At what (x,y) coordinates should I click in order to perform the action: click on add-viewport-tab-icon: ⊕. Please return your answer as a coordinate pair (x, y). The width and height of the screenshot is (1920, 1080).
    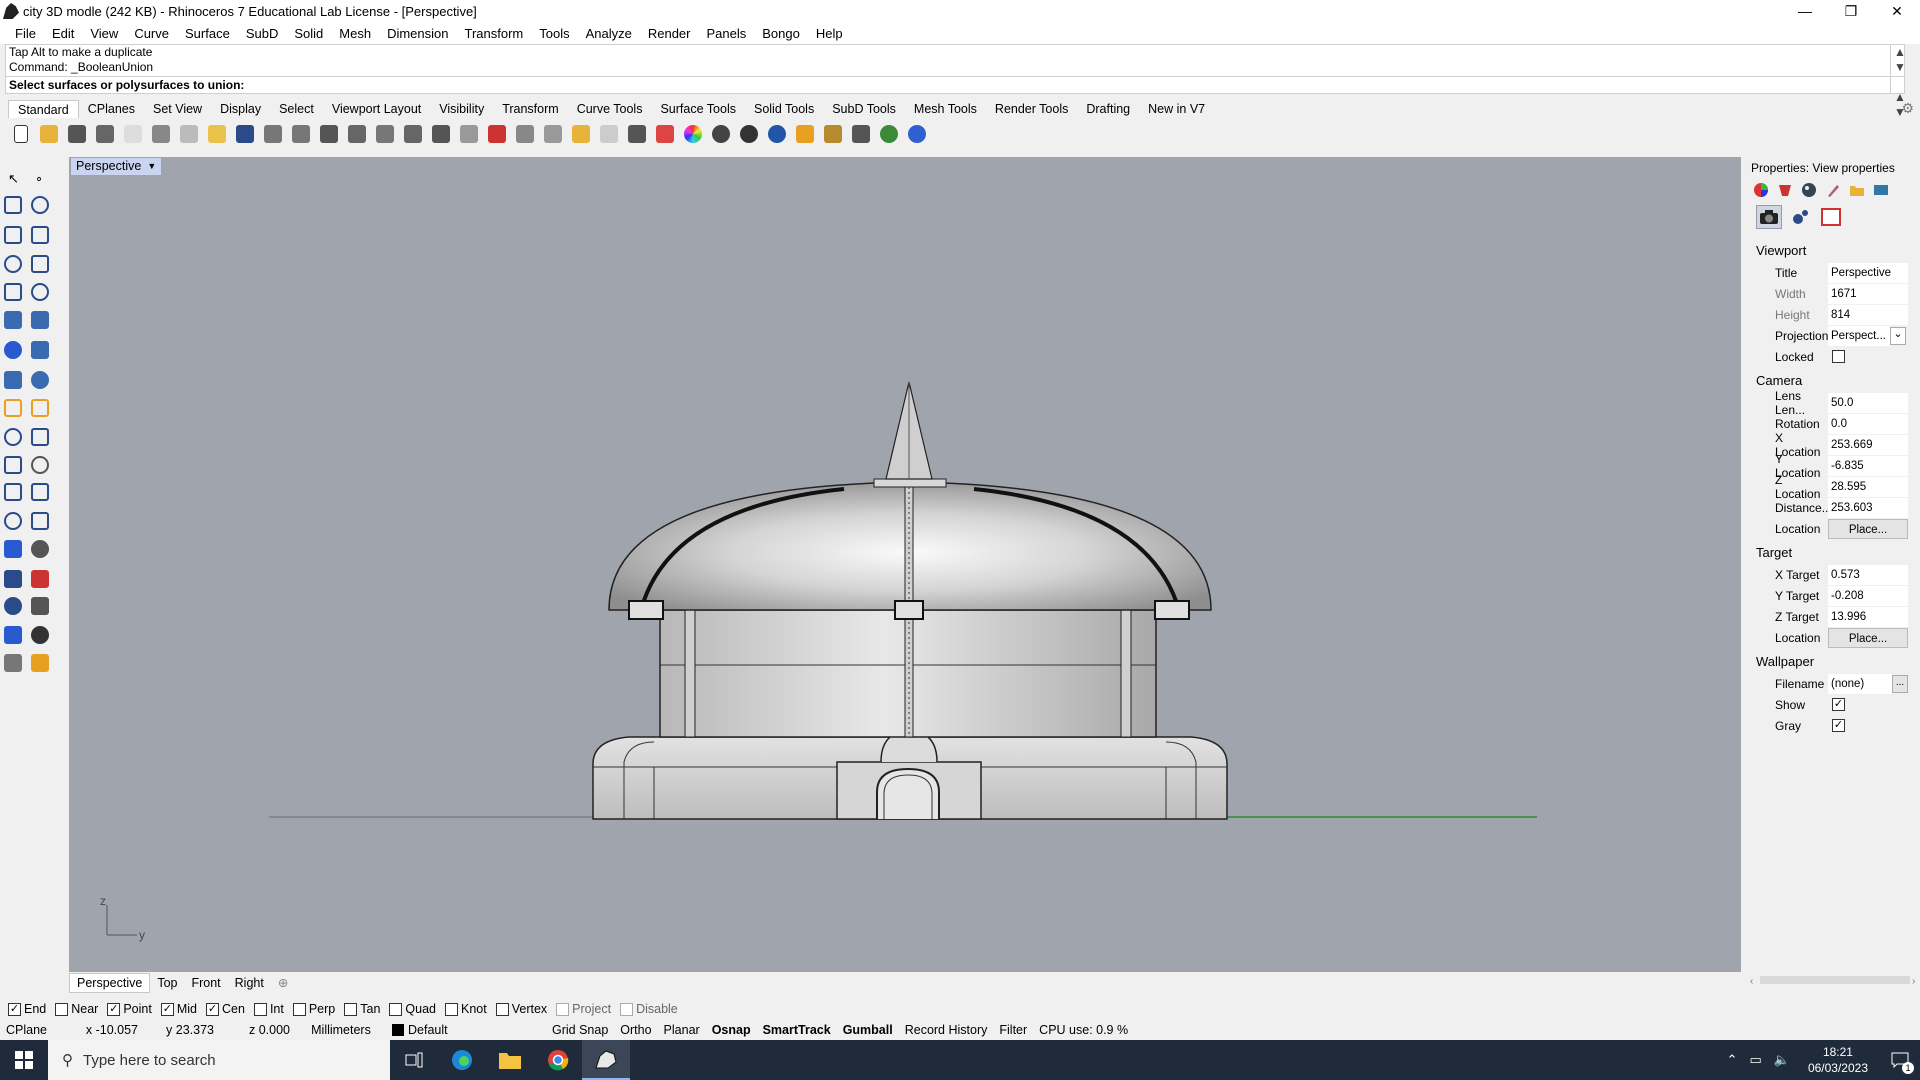
    Looking at the image, I should click on (283, 983).